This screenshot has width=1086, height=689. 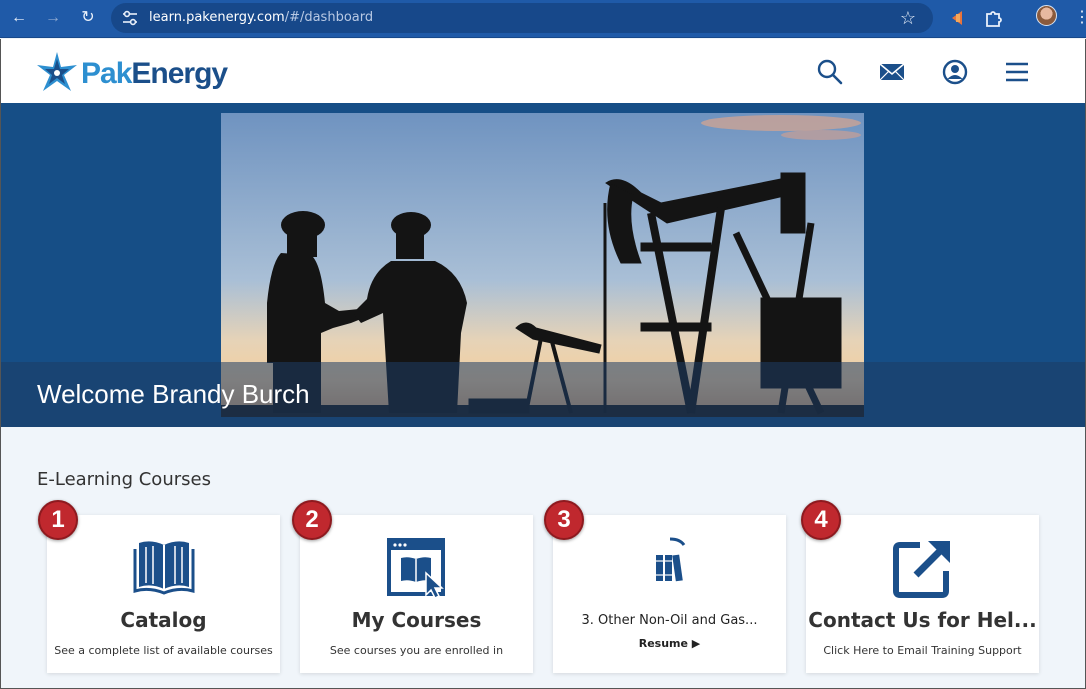 What do you see at coordinates (830, 72) in the screenshot?
I see `search-icon` at bounding box center [830, 72].